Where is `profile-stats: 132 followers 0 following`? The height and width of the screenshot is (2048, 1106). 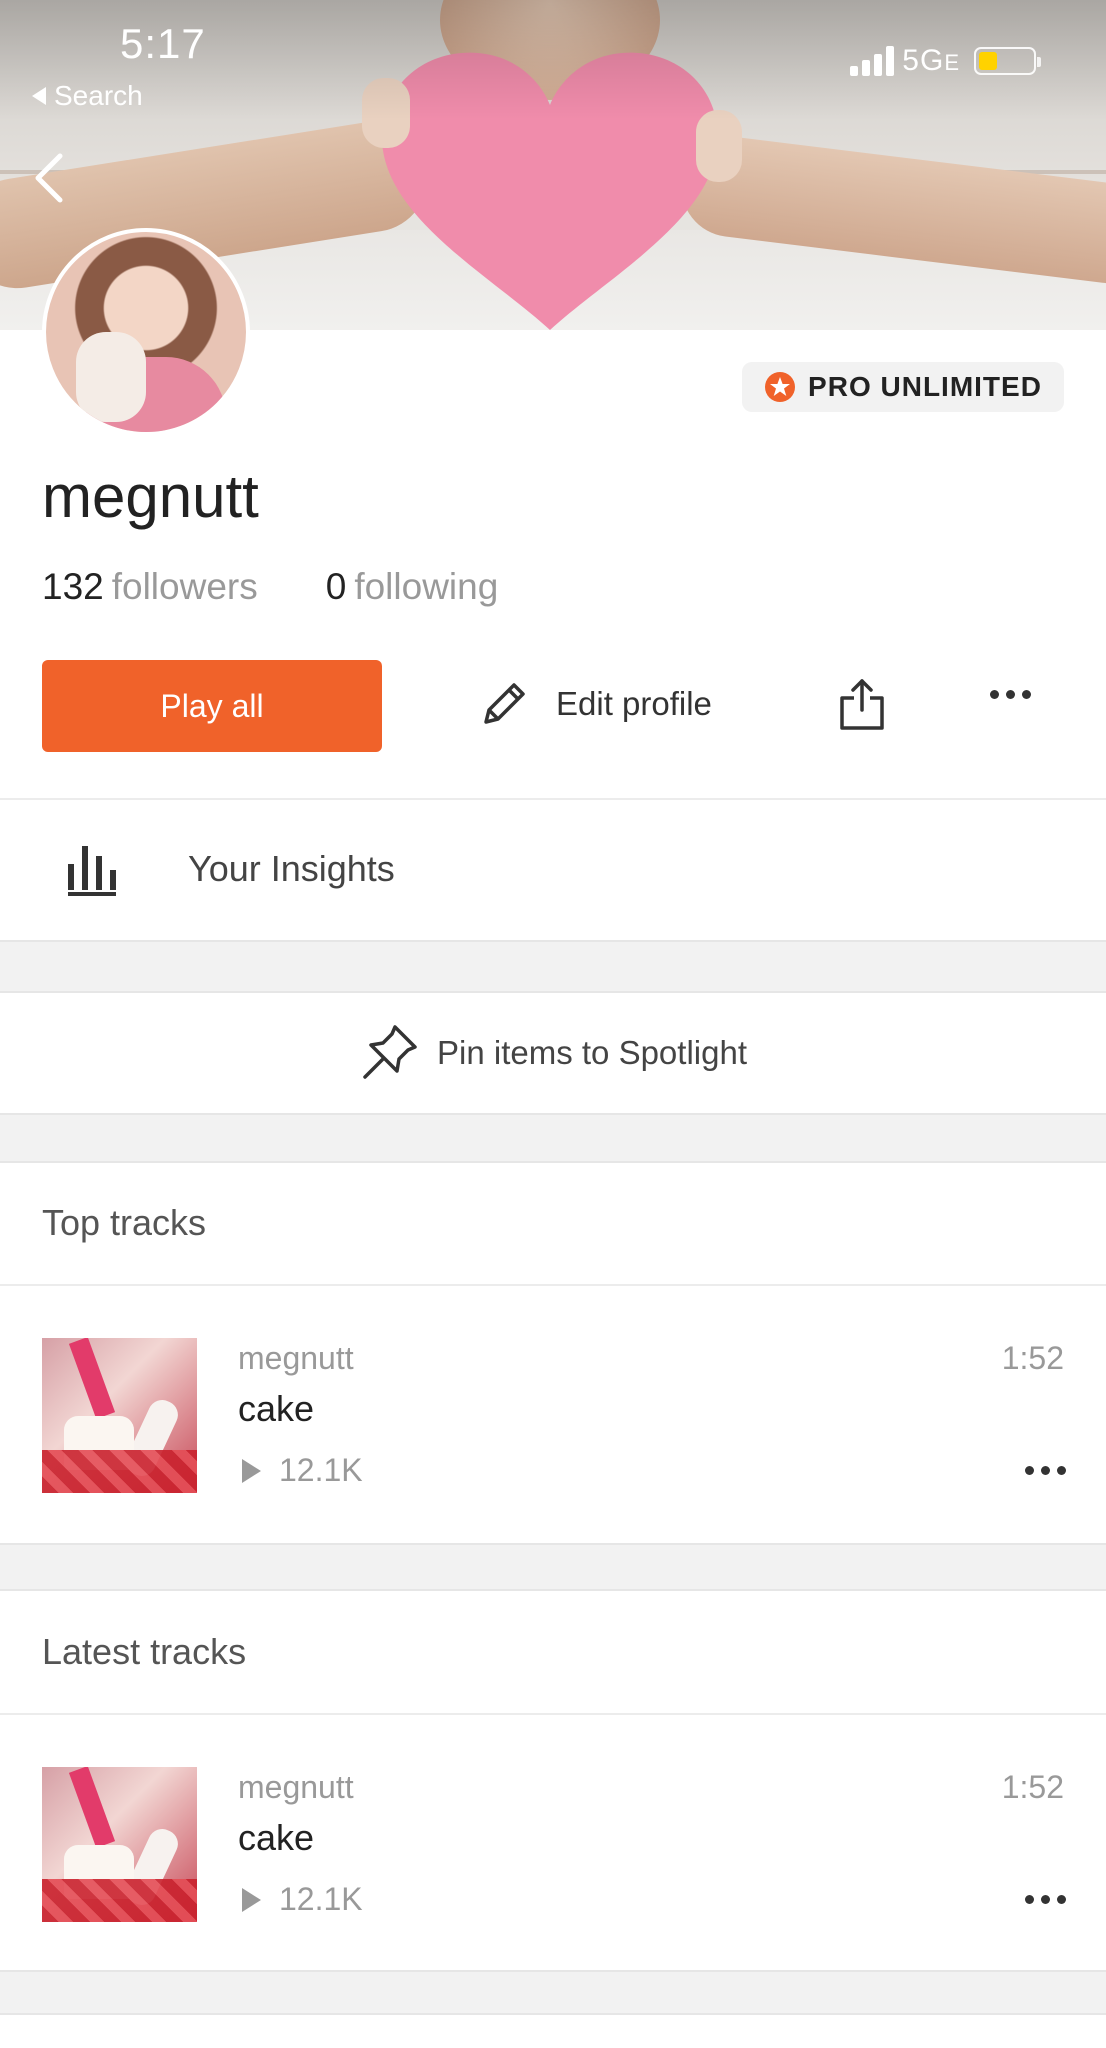 profile-stats: 132 followers 0 following is located at coordinates (270, 587).